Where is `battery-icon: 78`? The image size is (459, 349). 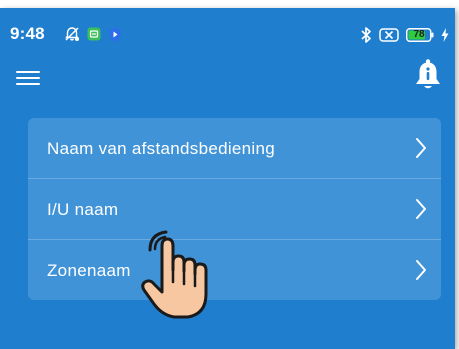
battery-icon: 78 is located at coordinates (420, 35).